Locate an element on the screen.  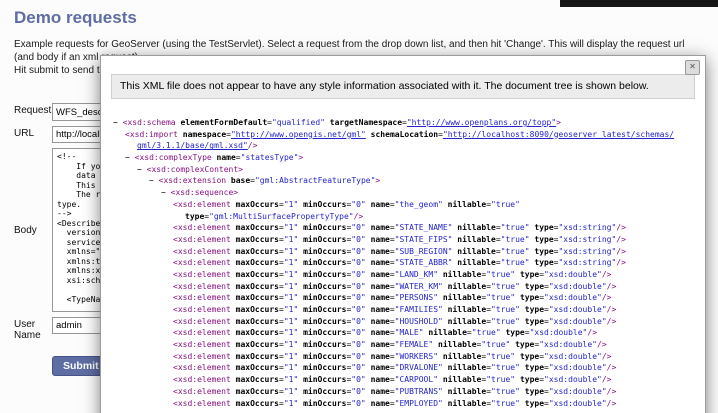
xml-tag: <xsd:complexType is located at coordinates (175, 158).